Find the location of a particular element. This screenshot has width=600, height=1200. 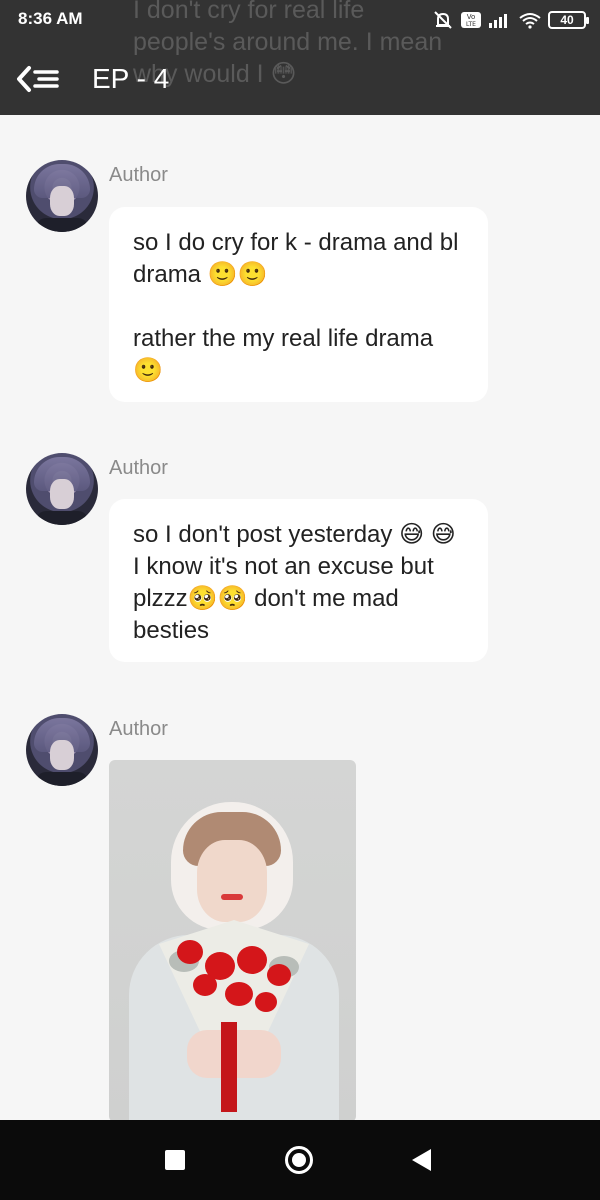

home-button is located at coordinates (299, 1160).